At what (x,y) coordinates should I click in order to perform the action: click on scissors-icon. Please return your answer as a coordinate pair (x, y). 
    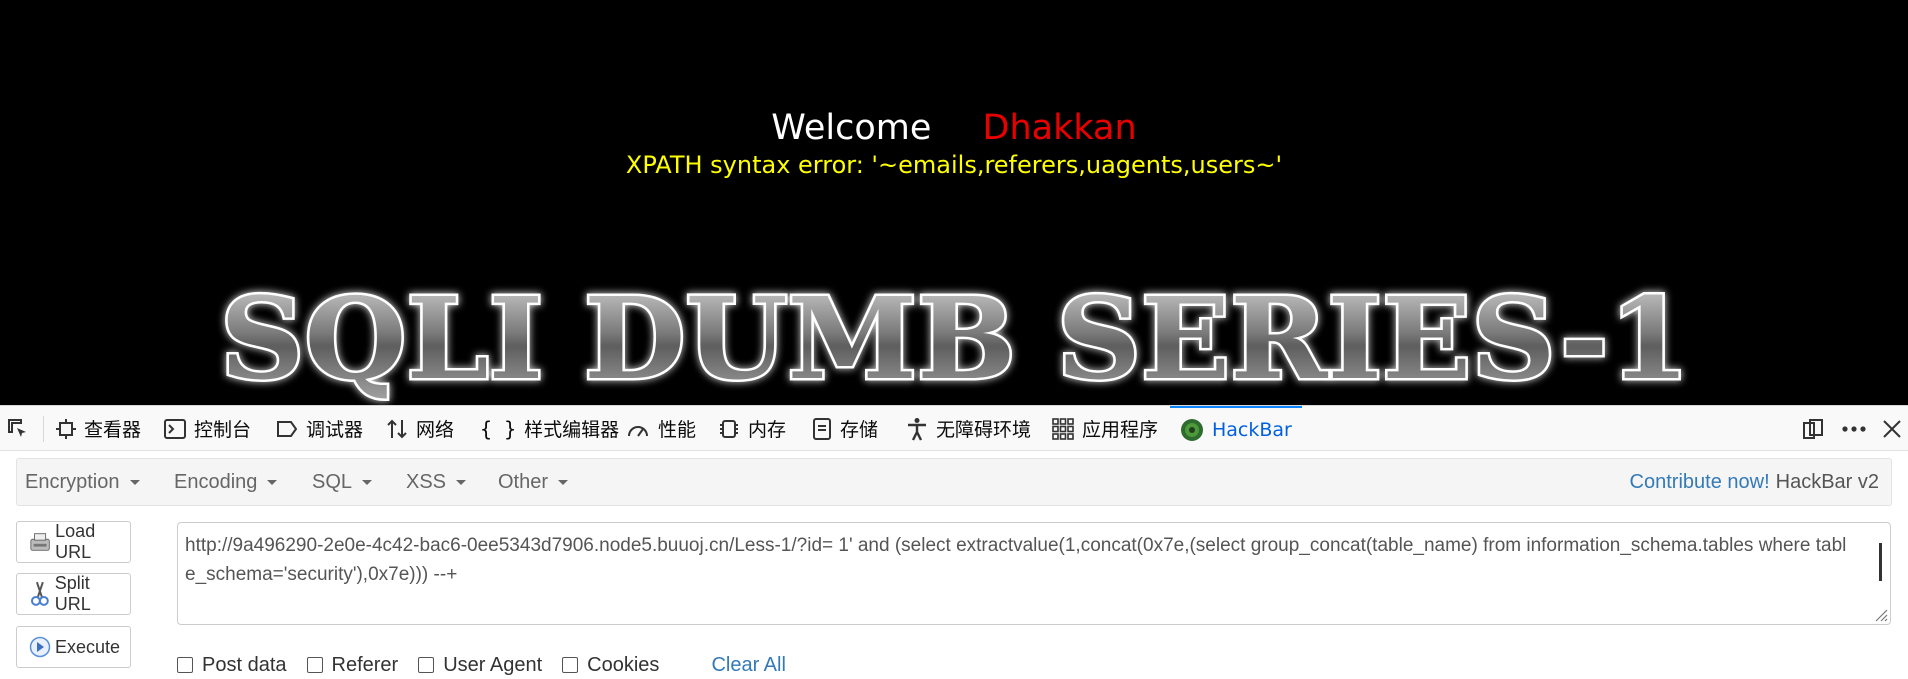
    Looking at the image, I should click on (39, 593).